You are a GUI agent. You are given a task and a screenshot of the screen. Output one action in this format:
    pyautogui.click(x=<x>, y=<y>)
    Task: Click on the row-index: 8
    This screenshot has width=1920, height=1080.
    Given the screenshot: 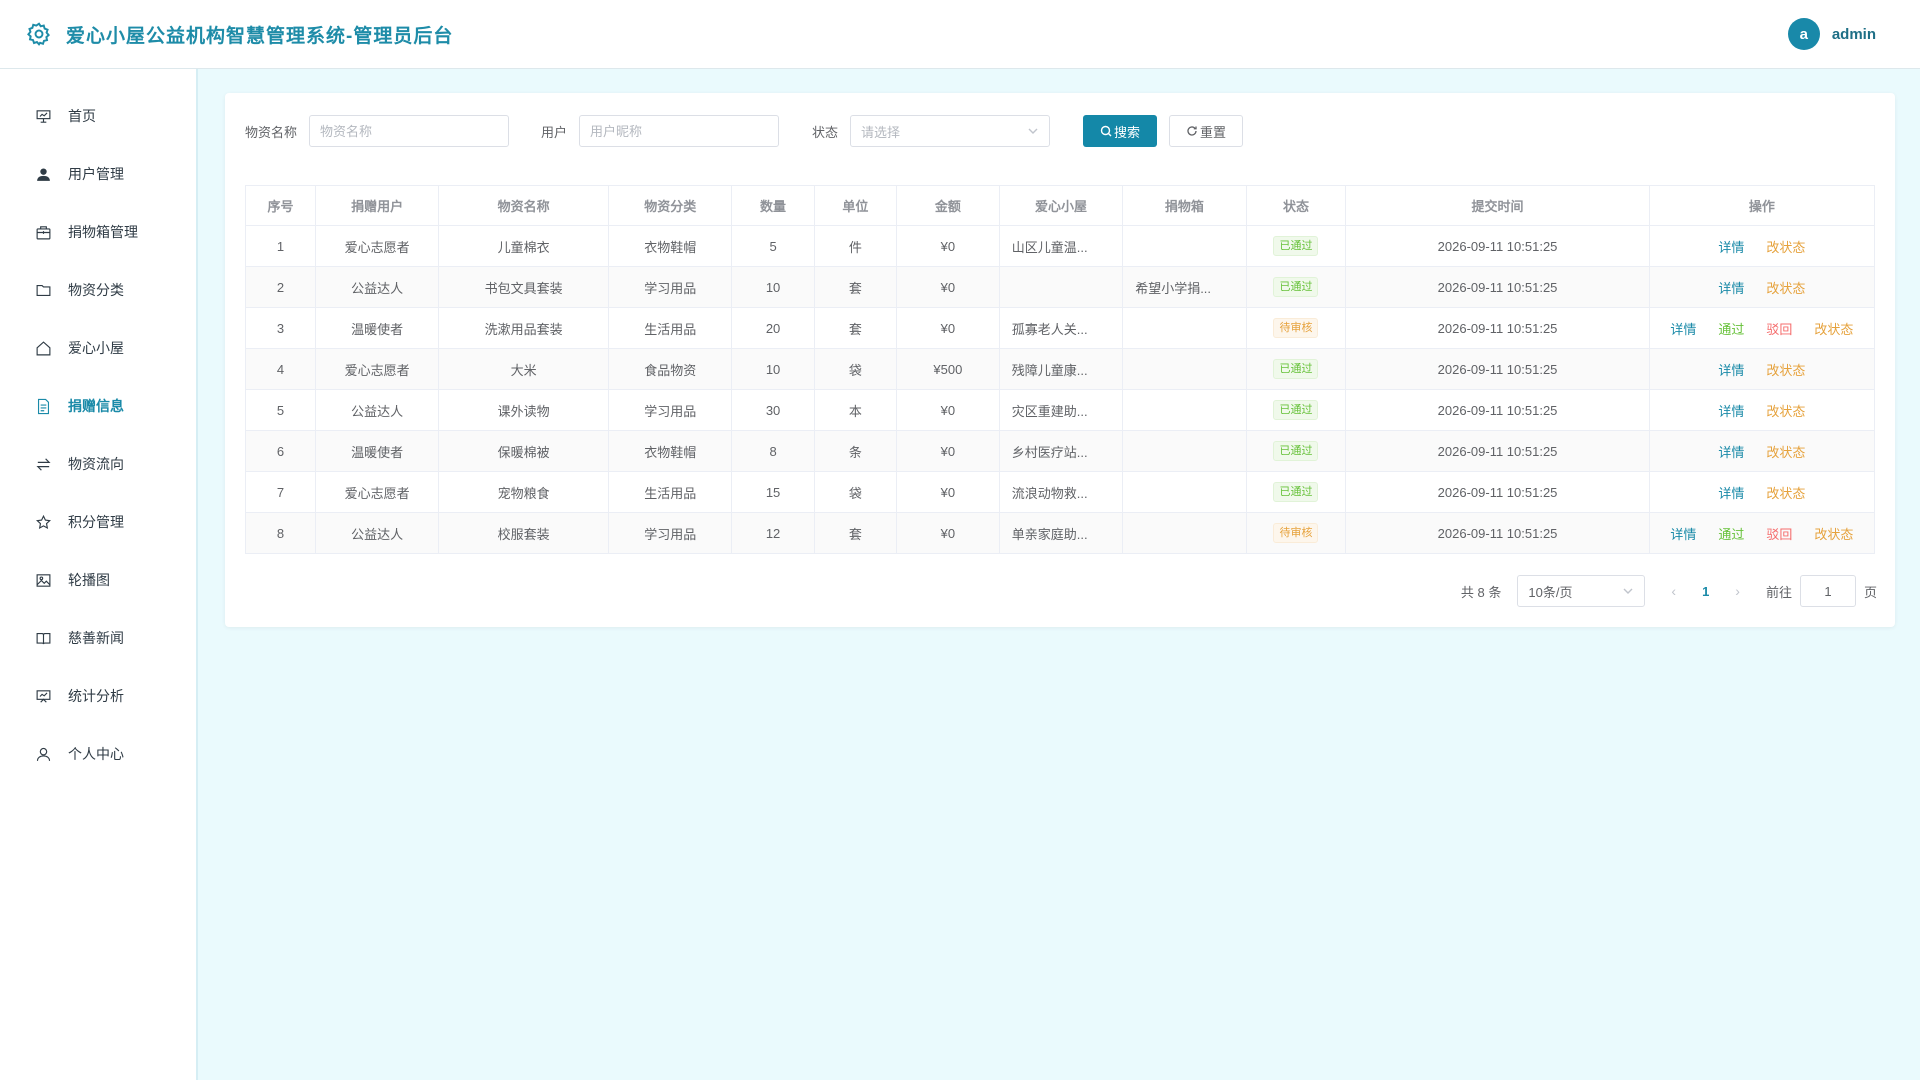 What is the action you would take?
    pyautogui.click(x=280, y=533)
    